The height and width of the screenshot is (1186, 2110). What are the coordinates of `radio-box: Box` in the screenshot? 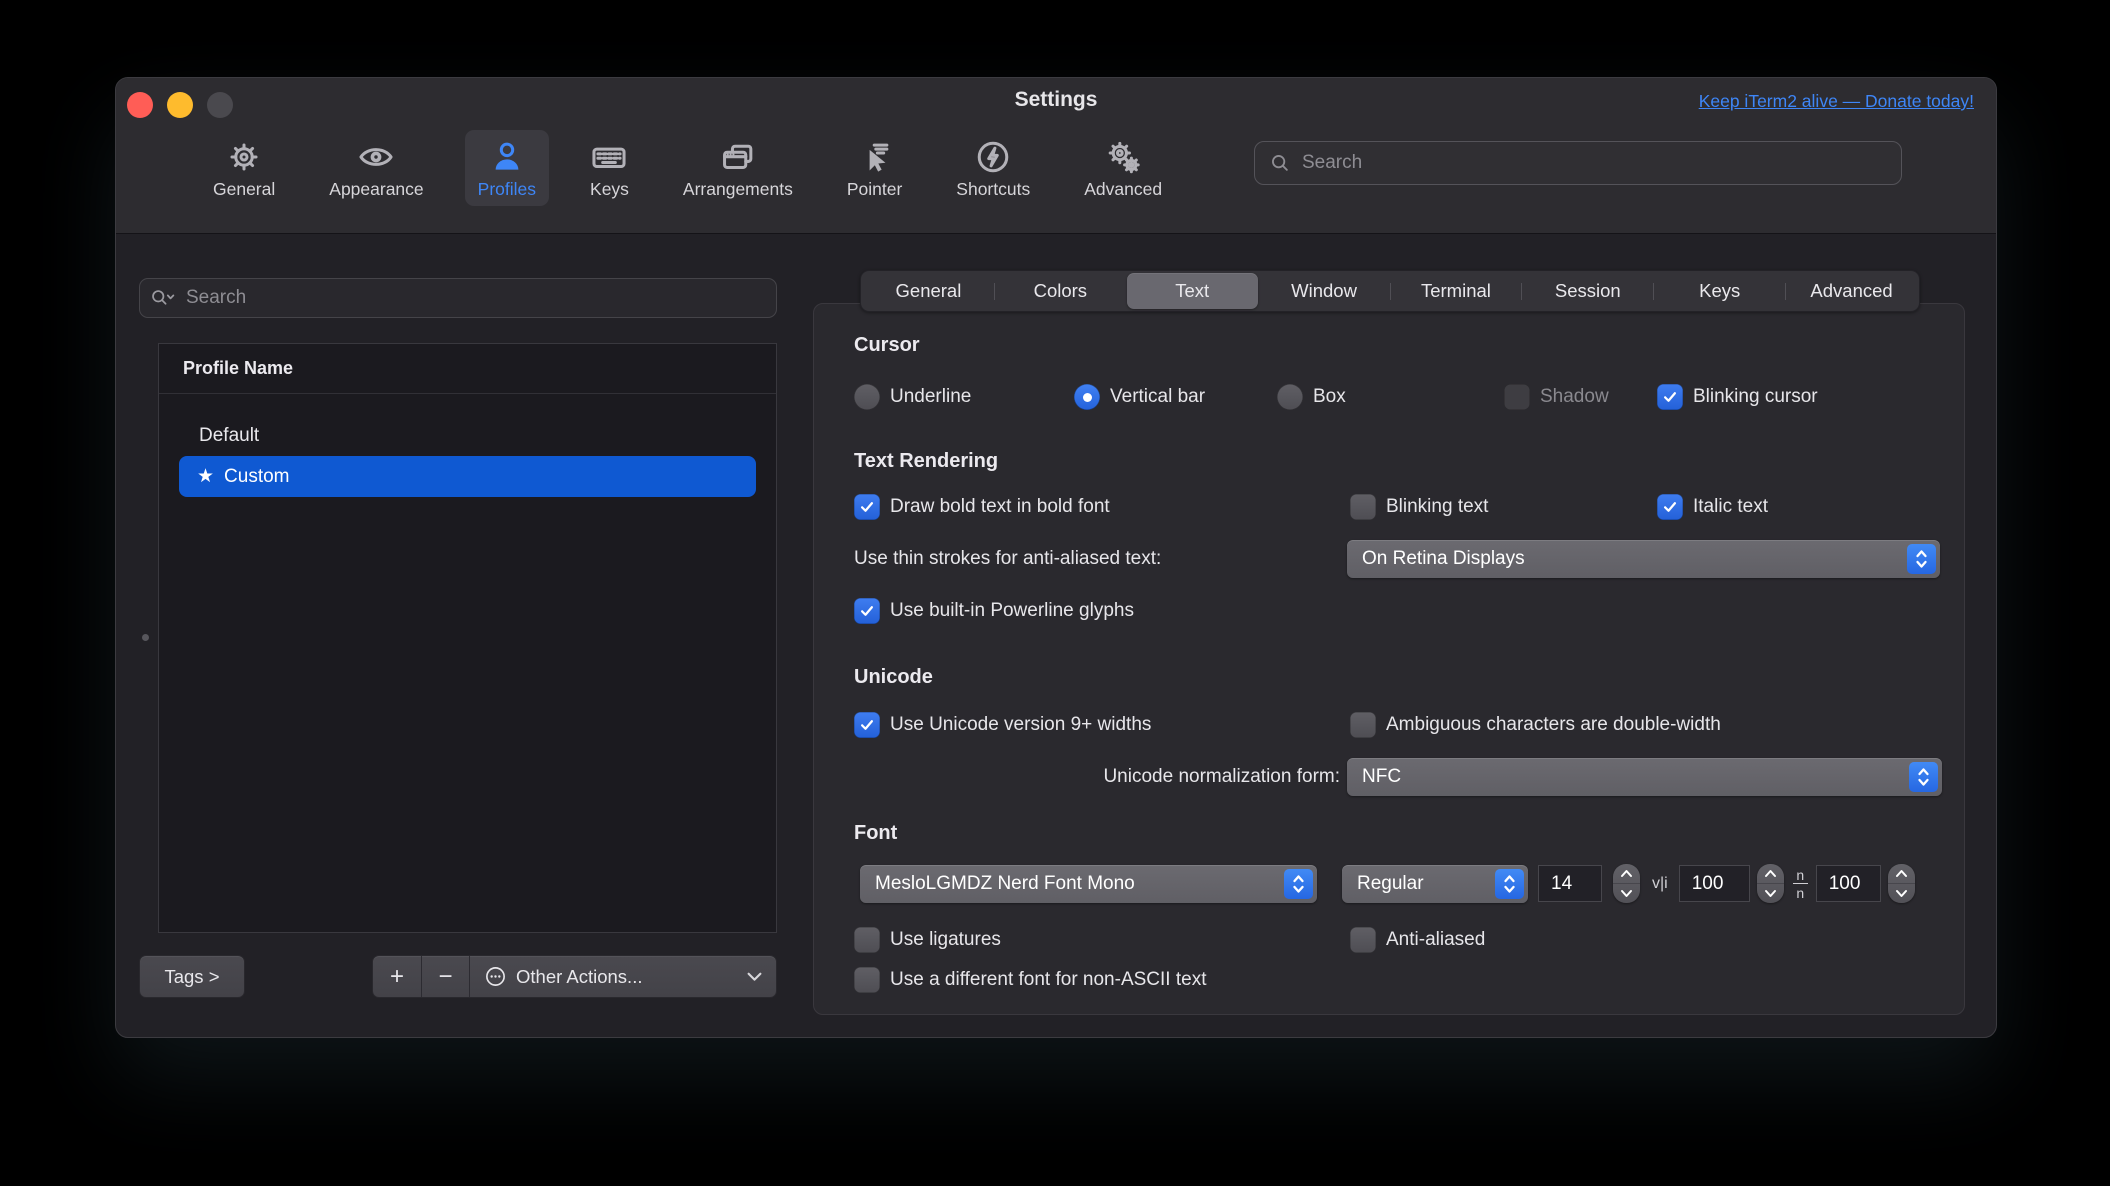 It's located at (1311, 397).